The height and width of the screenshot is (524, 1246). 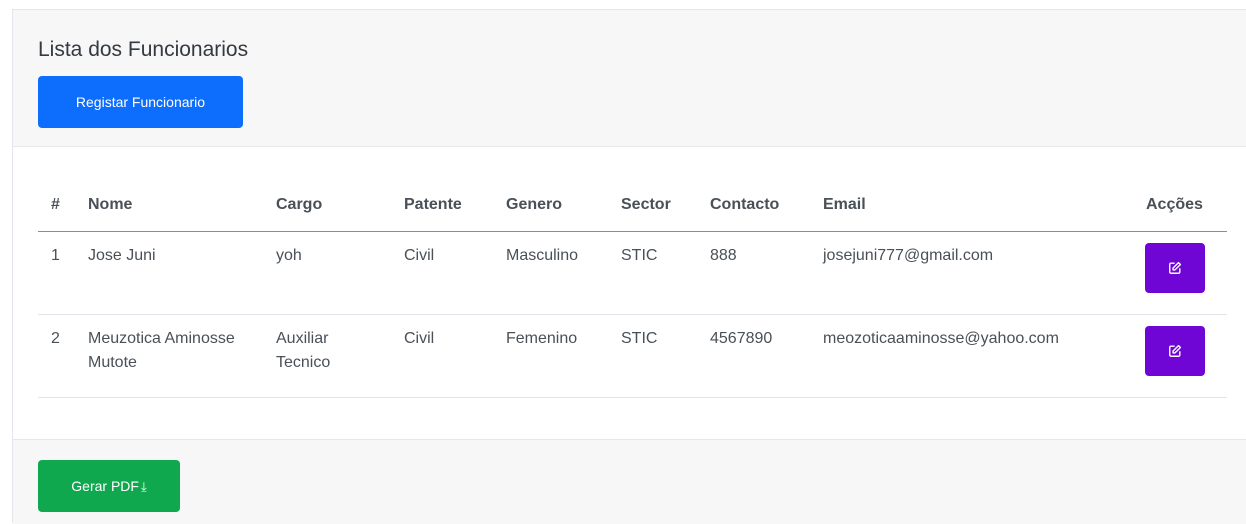 I want to click on header-number: #, so click(x=56, y=205).